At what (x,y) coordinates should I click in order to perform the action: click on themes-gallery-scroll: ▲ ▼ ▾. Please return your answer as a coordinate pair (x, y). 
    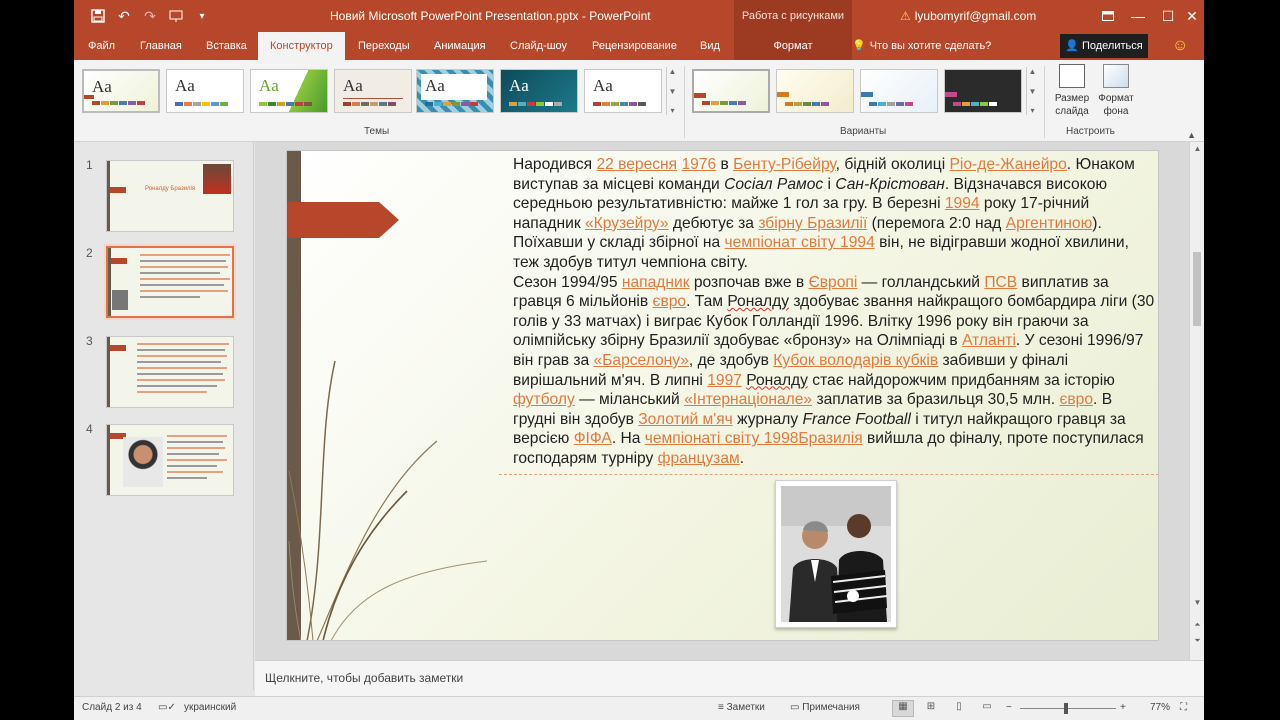
    Looking at the image, I should click on (672, 91).